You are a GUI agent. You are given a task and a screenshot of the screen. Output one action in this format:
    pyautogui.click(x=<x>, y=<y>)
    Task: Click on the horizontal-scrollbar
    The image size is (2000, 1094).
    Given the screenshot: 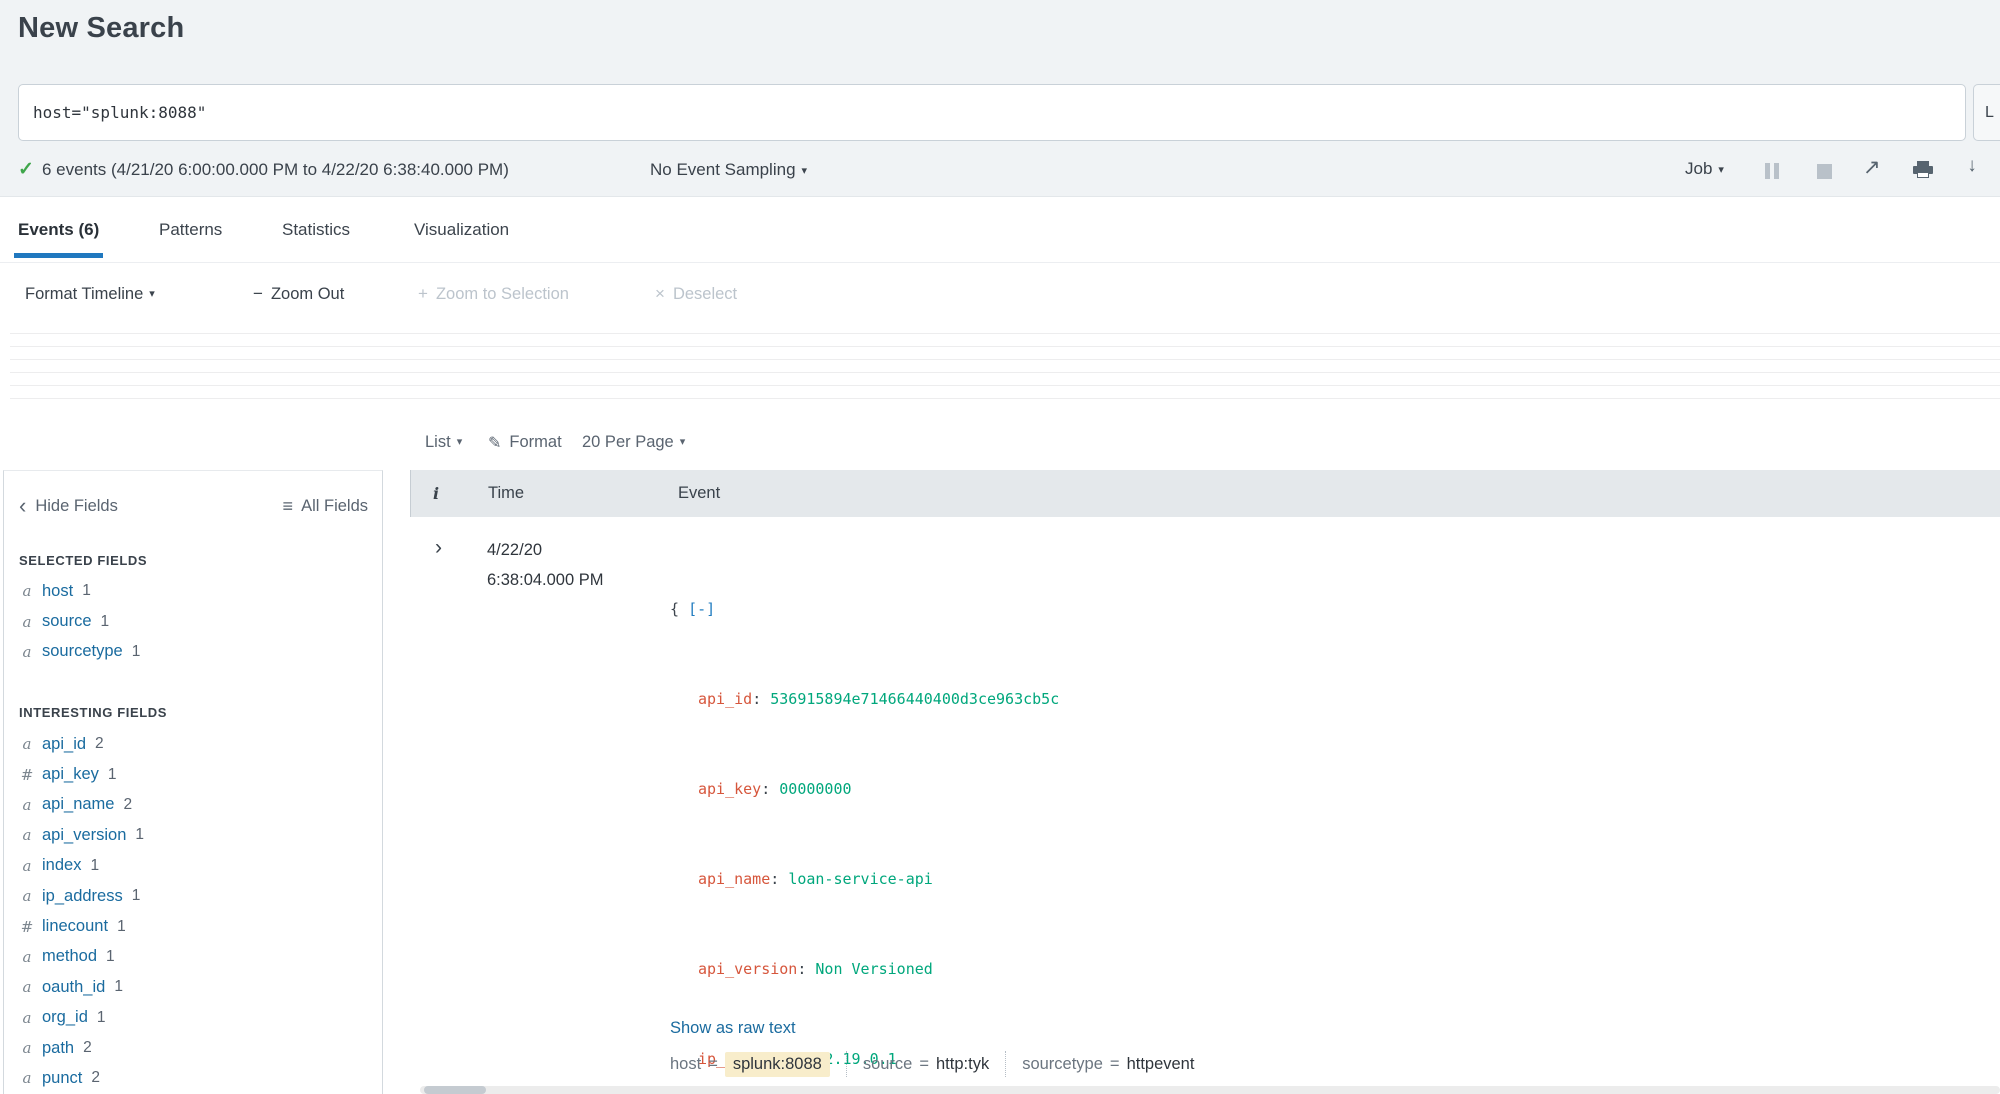 What is the action you would take?
    pyautogui.click(x=1210, y=1090)
    